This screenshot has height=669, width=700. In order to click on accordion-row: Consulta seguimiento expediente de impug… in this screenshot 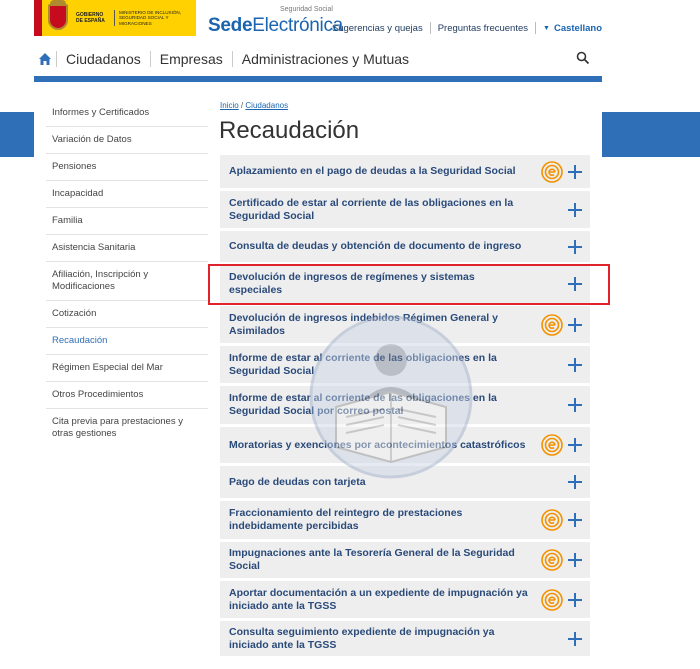, I will do `click(405, 639)`.